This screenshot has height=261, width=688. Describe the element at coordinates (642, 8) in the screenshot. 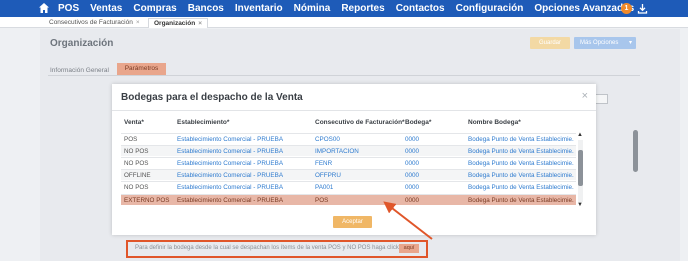

I see `download-icon` at that location.